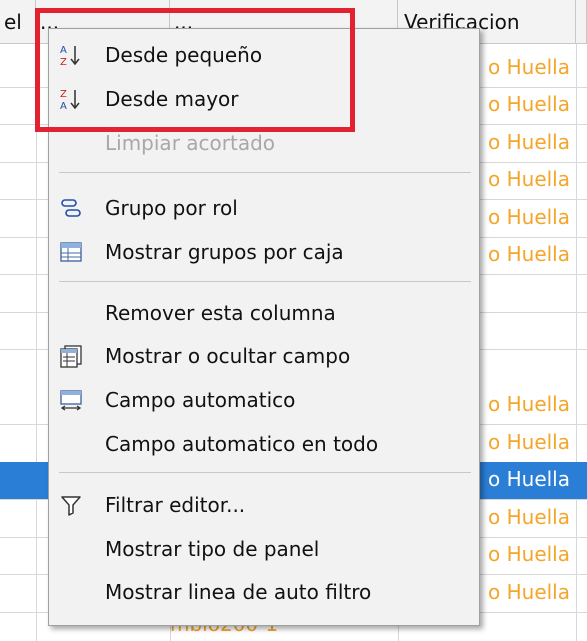  I want to click on column-header, so click(581, 22).